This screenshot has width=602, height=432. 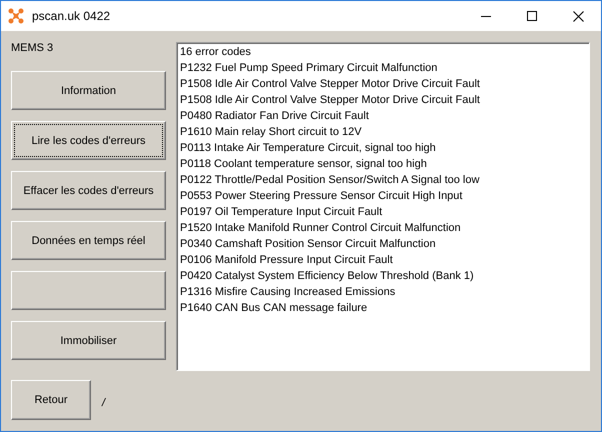 What do you see at coordinates (383, 52) in the screenshot?
I see `list-item: 16 error codes` at bounding box center [383, 52].